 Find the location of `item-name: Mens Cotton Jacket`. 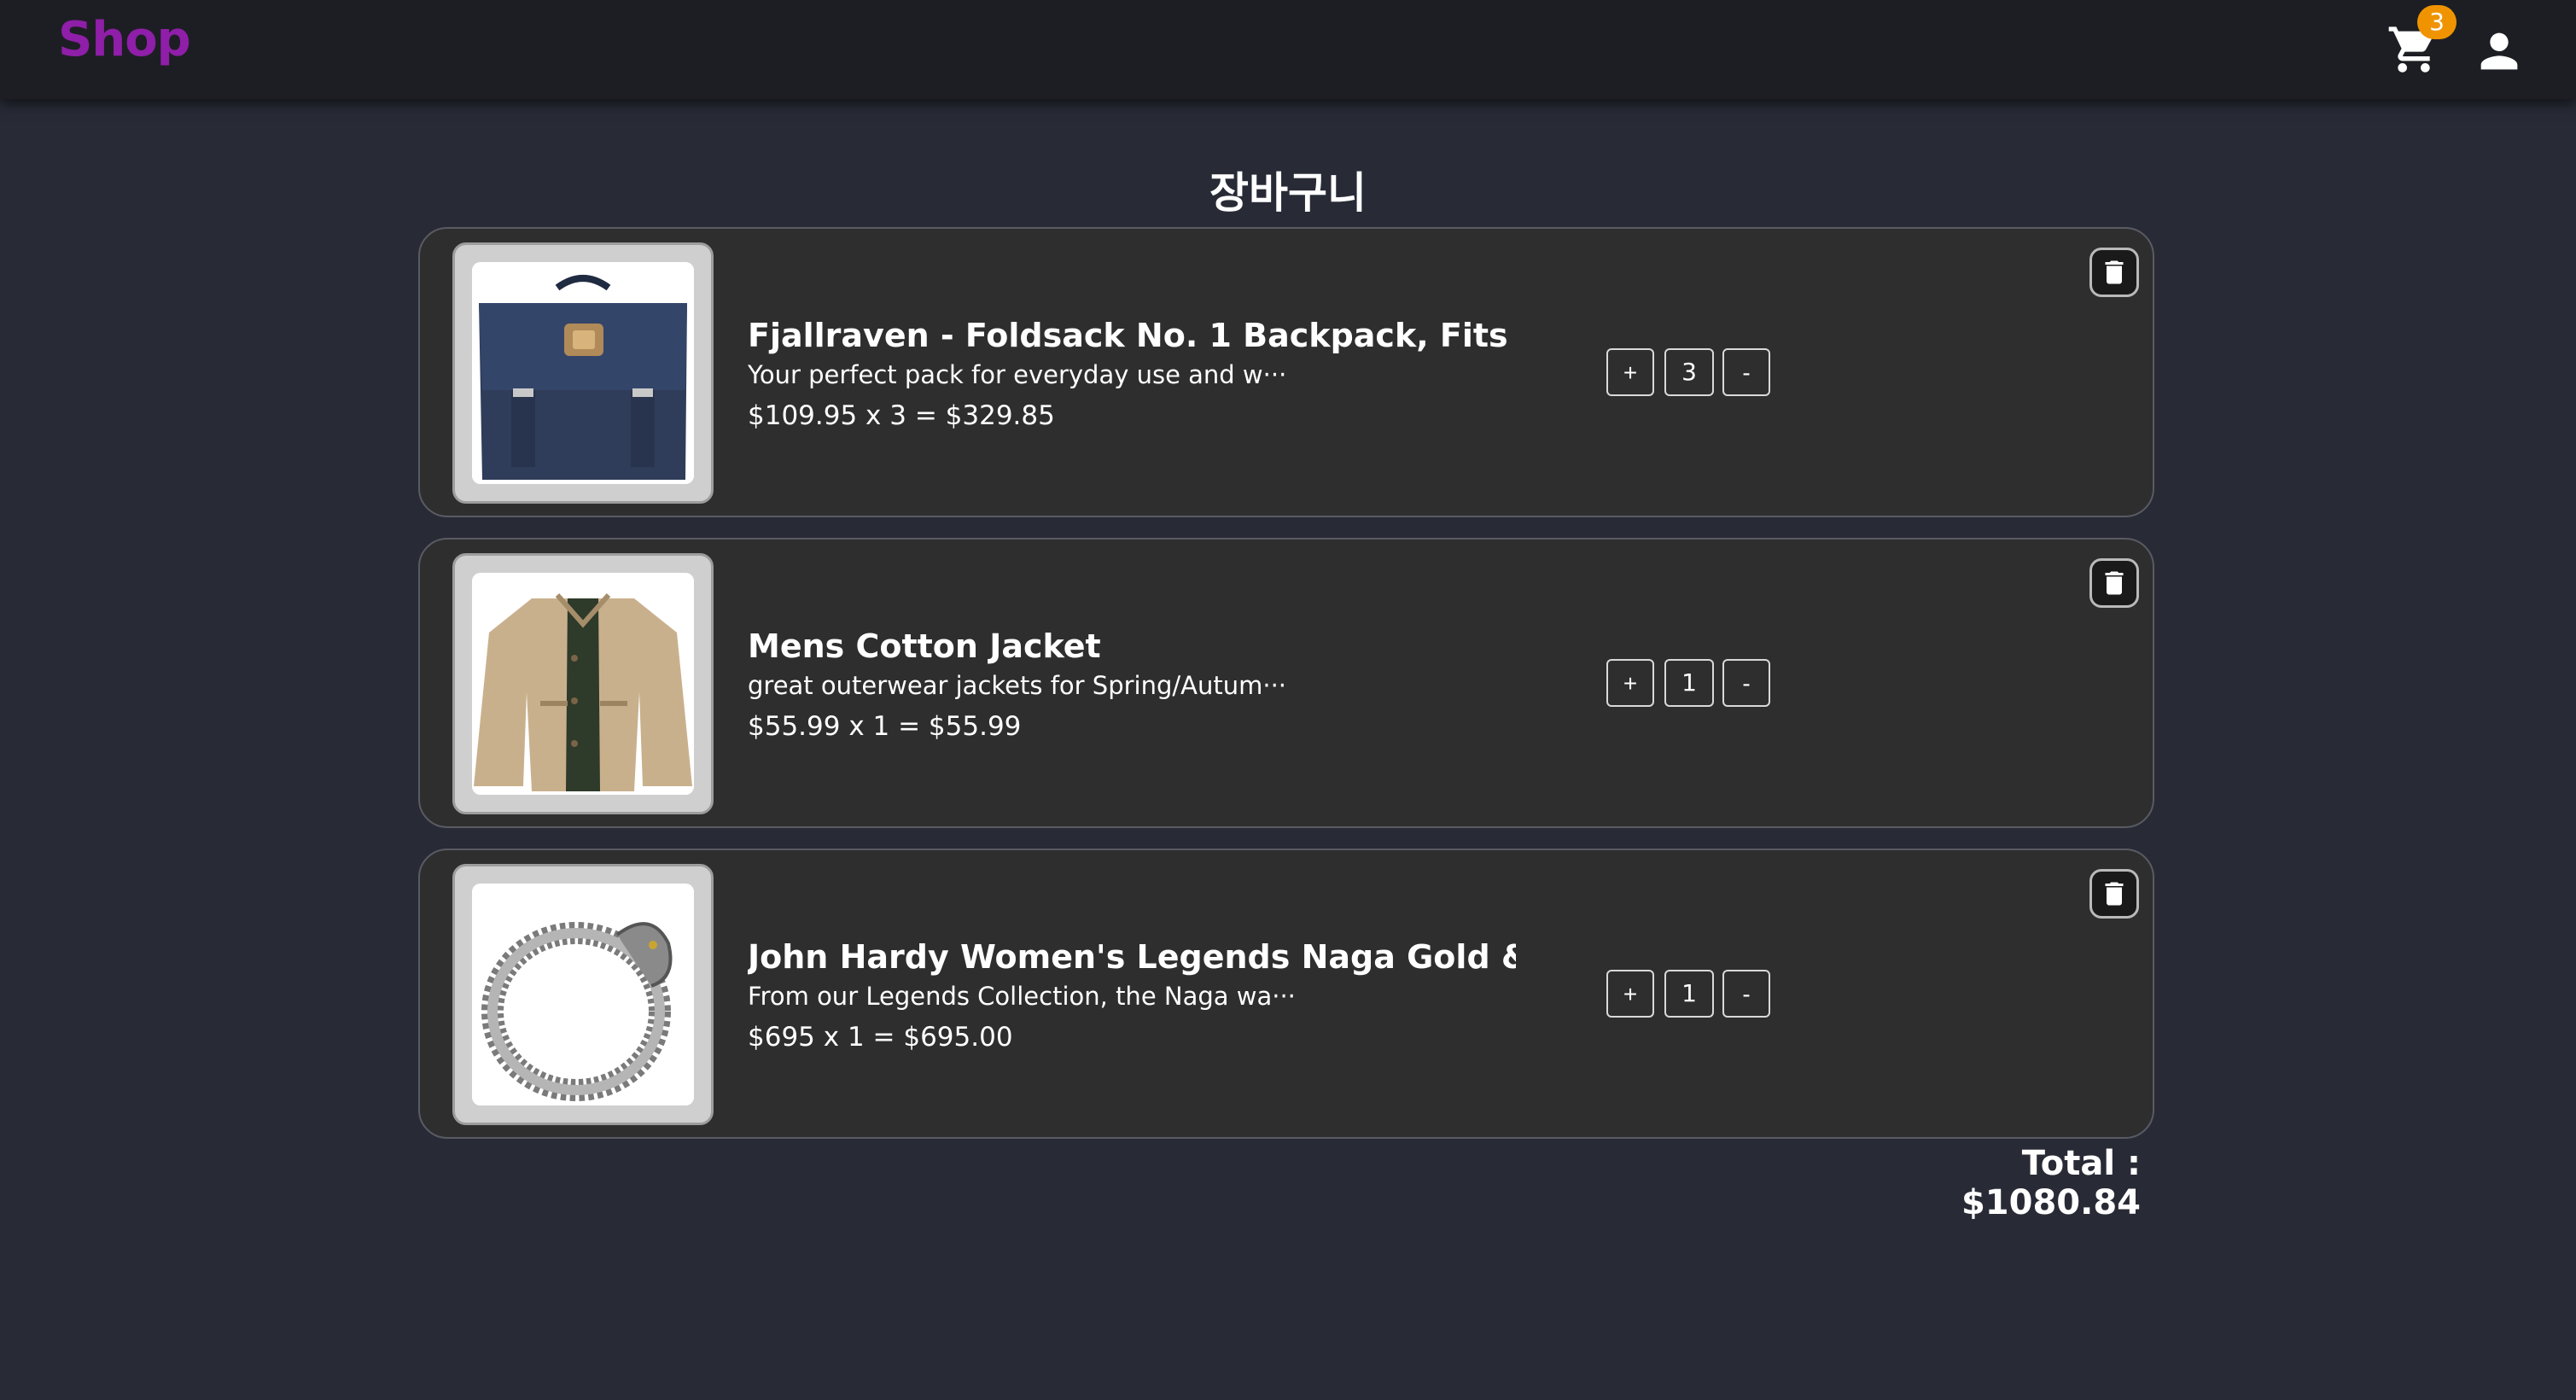

item-name: Mens Cotton Jacket is located at coordinates (1132, 646).